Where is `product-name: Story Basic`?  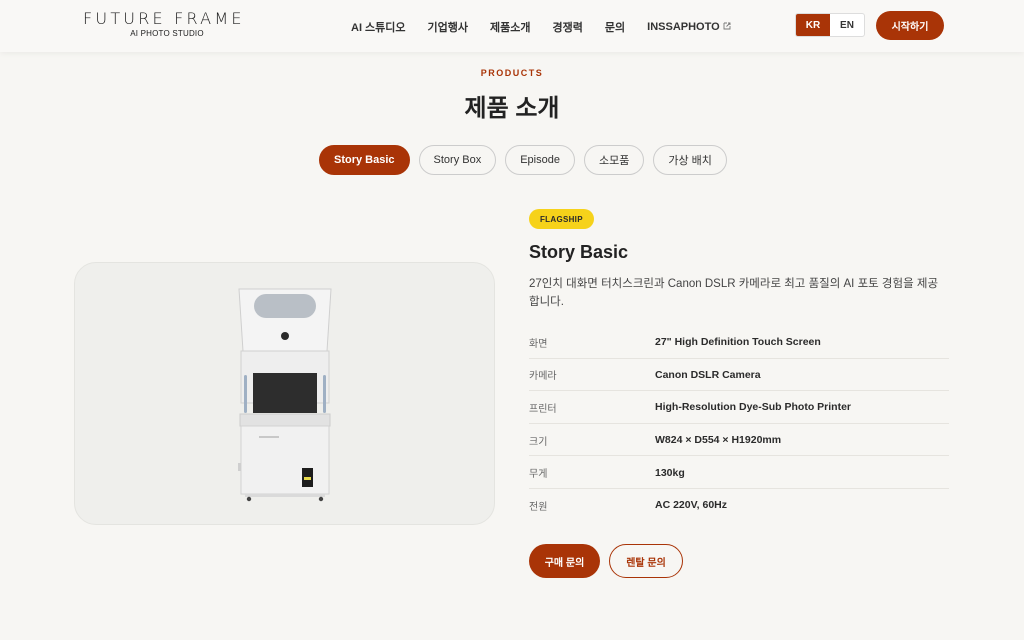 product-name: Story Basic is located at coordinates (579, 252).